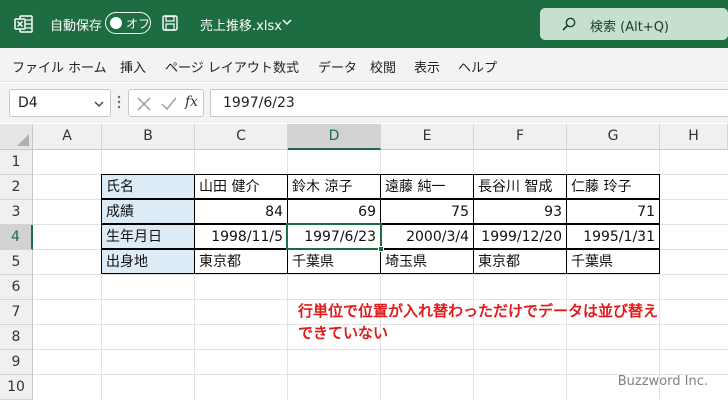 The image size is (728, 400). Describe the element at coordinates (343, 333) in the screenshot. I see `annotation-note-line2: できていない` at that location.